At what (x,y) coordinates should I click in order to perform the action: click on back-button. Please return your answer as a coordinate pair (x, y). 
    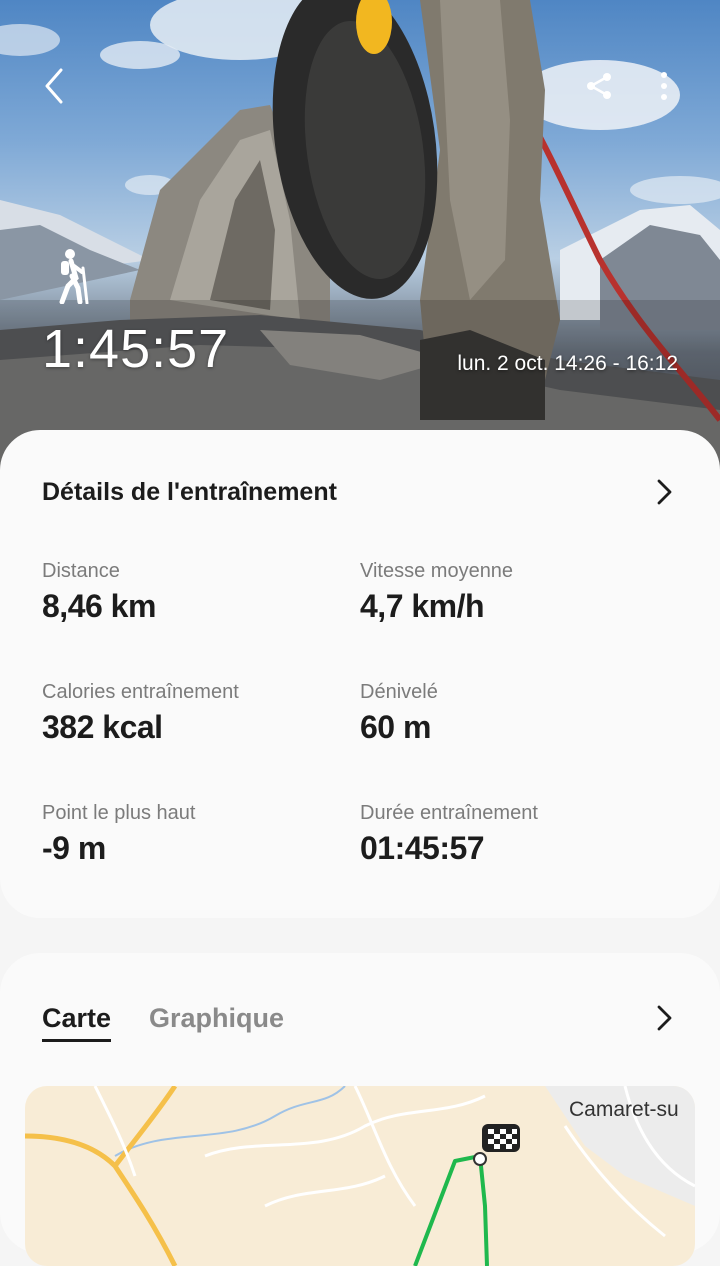
    Looking at the image, I should click on (54, 86).